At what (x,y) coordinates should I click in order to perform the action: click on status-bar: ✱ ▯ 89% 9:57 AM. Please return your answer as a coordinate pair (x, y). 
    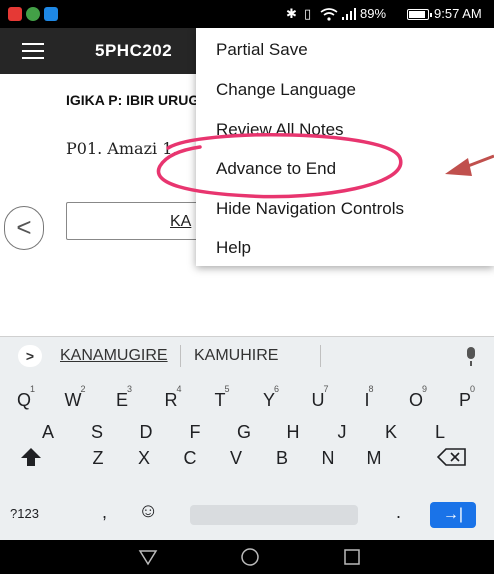
    Looking at the image, I should click on (247, 14).